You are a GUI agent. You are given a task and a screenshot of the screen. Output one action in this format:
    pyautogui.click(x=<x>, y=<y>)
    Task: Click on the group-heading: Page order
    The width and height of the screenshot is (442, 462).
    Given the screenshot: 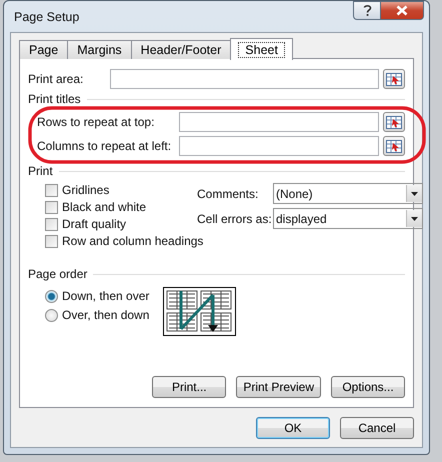 What is the action you would take?
    pyautogui.click(x=58, y=274)
    